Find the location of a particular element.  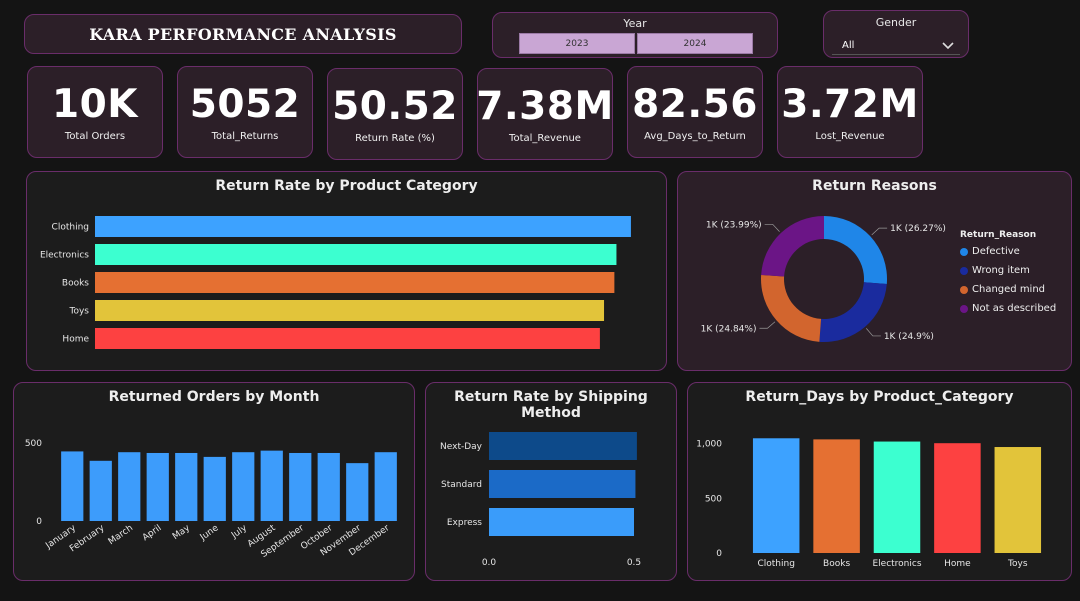

return-rate-by-shipping-chart: Next-Day Standard Express 0.0 0.5 is located at coordinates (540, 500).